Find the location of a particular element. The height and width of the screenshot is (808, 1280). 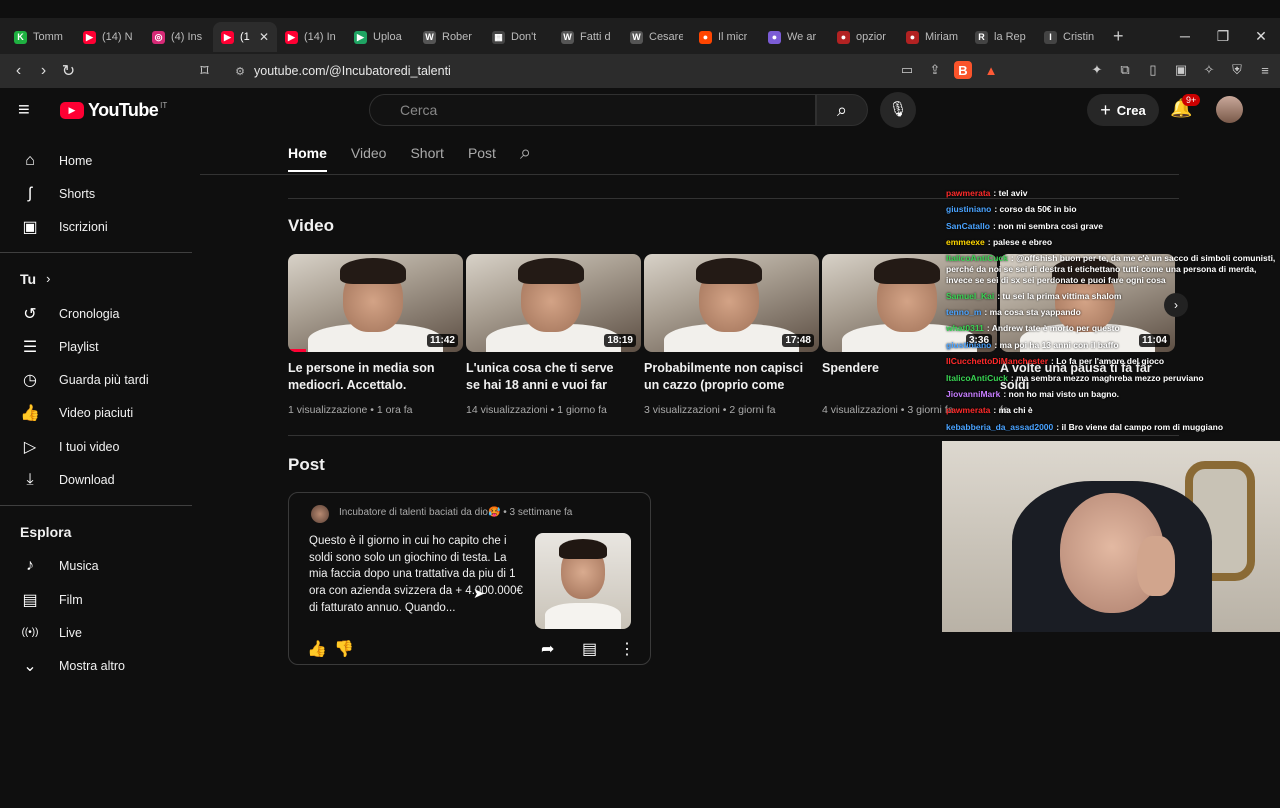

tab-post: Post is located at coordinates (482, 153).